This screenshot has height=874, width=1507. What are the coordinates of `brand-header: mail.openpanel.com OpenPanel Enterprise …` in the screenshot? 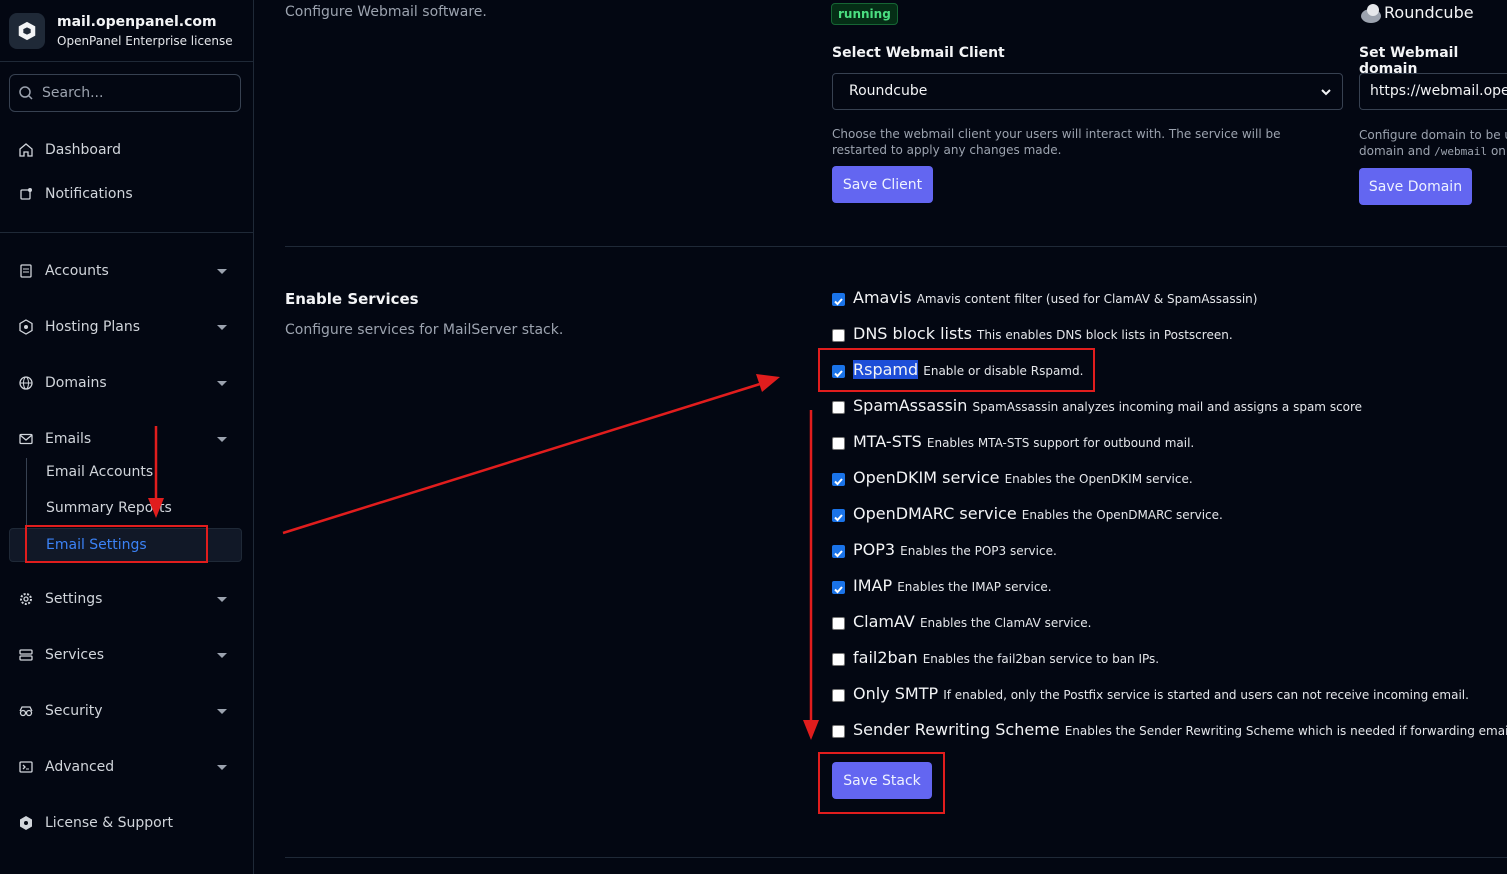 It's located at (126, 31).